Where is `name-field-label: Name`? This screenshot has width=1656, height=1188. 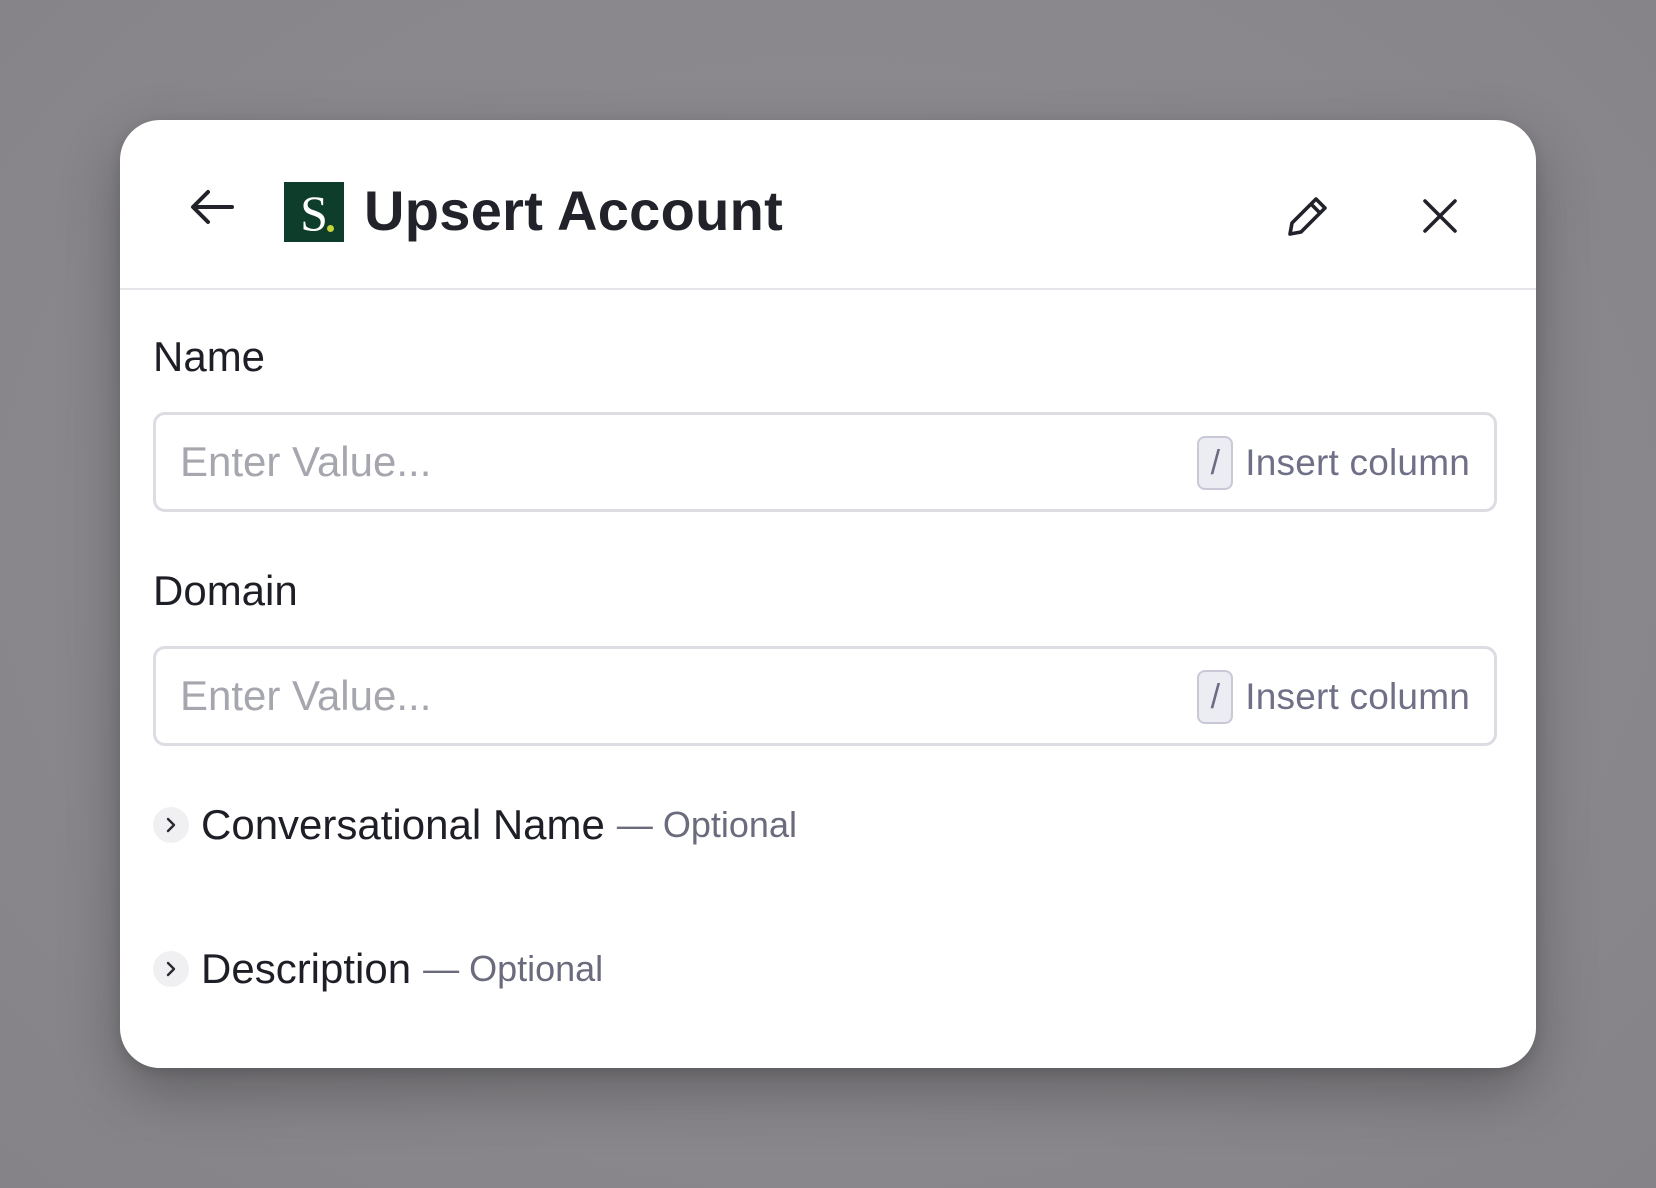
name-field-label: Name is located at coordinates (209, 356).